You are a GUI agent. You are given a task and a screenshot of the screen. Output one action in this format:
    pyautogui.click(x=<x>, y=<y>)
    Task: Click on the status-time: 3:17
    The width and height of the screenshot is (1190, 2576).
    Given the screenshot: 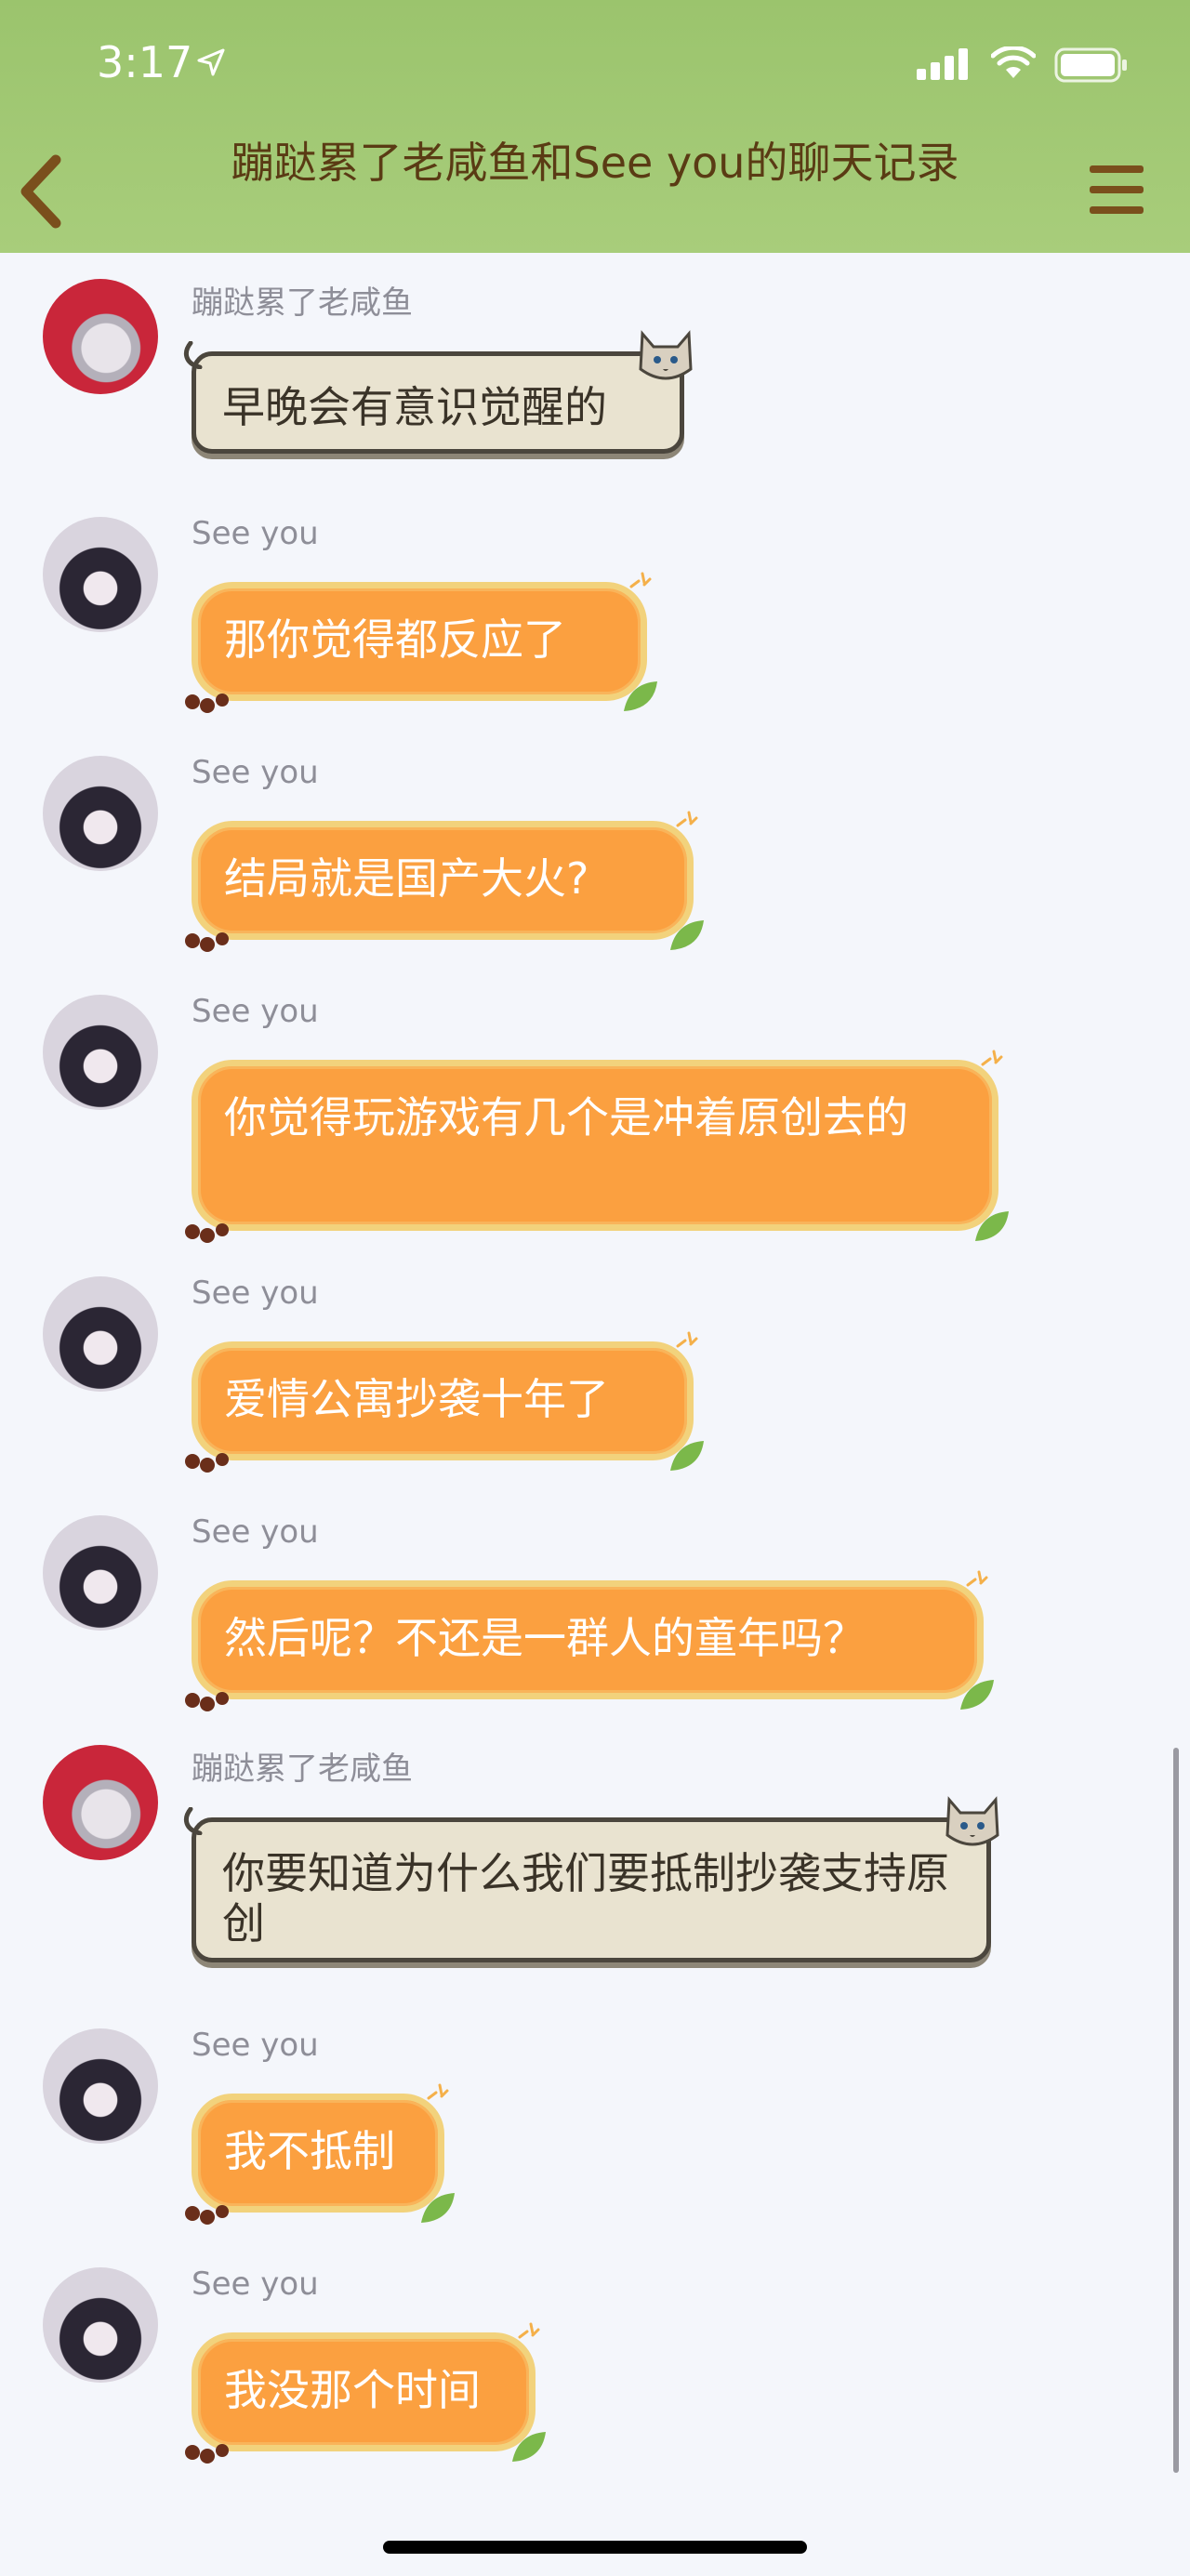 What is the action you would take?
    pyautogui.click(x=145, y=62)
    